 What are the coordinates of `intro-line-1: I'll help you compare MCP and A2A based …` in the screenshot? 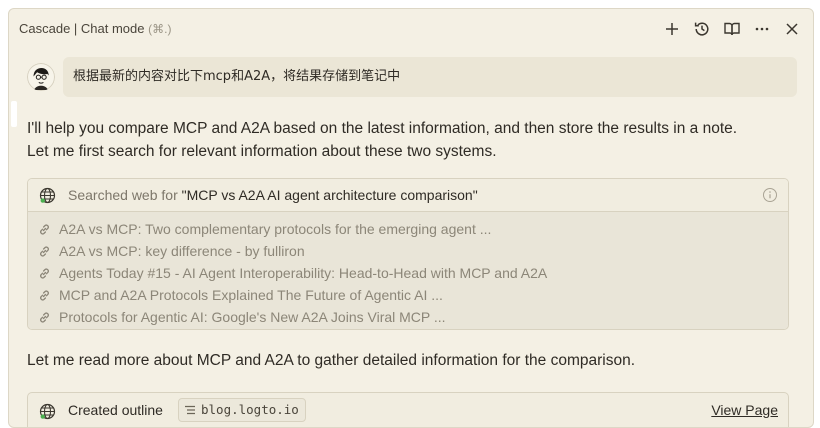 It's located at (382, 128).